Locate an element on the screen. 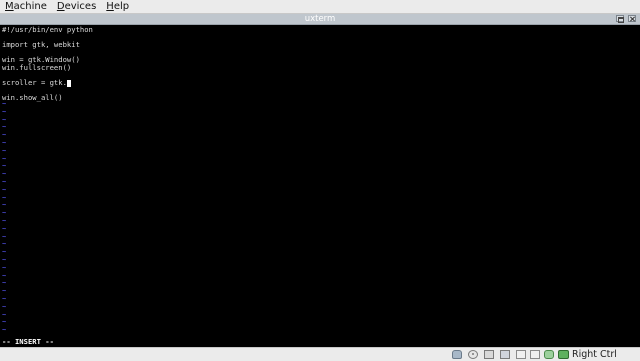 This screenshot has width=640, height=361. menu-help-mnemonic: H is located at coordinates (110, 6).